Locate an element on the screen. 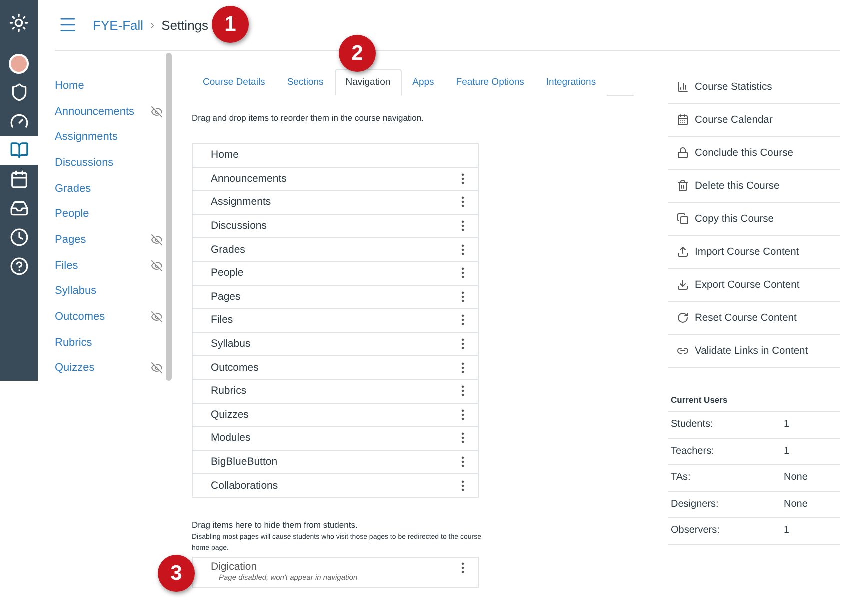  trash-icon is located at coordinates (683, 186).